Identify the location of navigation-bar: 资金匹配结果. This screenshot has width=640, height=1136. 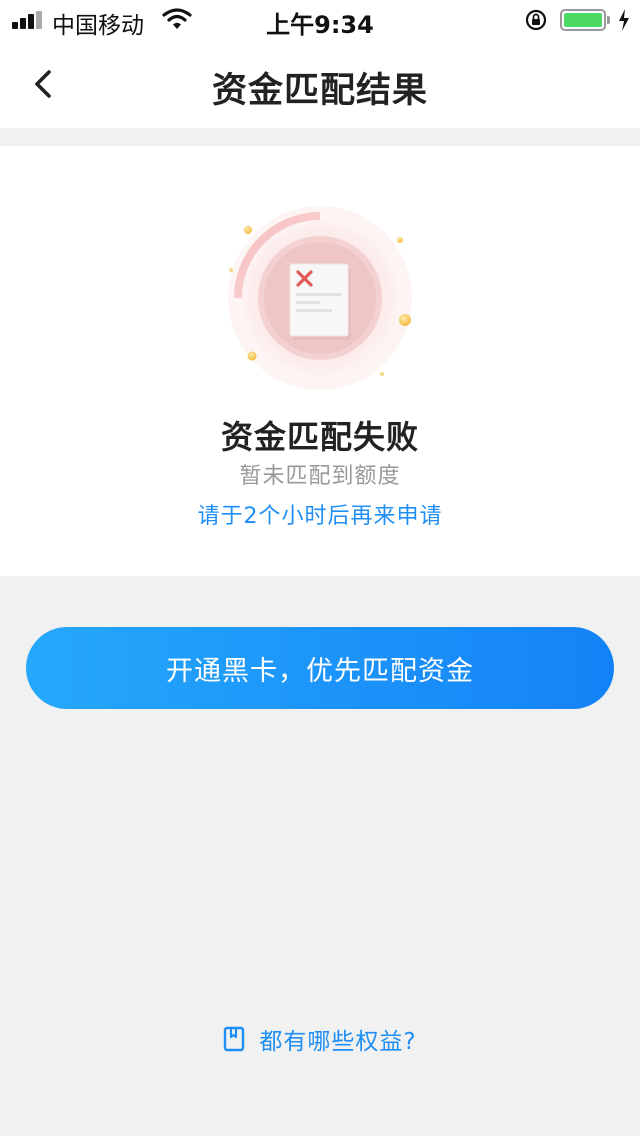
(320, 84).